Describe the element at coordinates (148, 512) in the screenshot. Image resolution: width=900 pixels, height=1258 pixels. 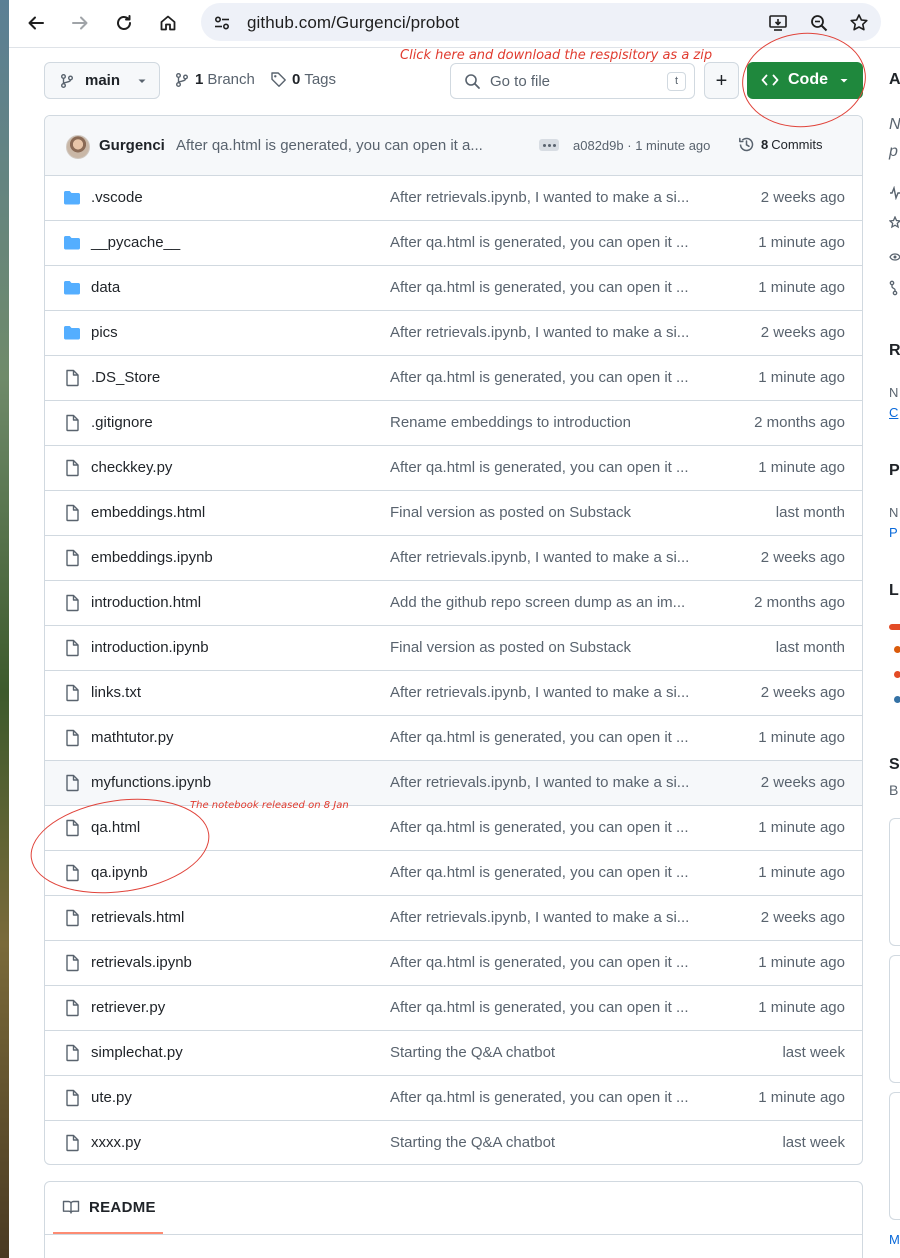
I see `file-name-link: embeddings.html` at that location.